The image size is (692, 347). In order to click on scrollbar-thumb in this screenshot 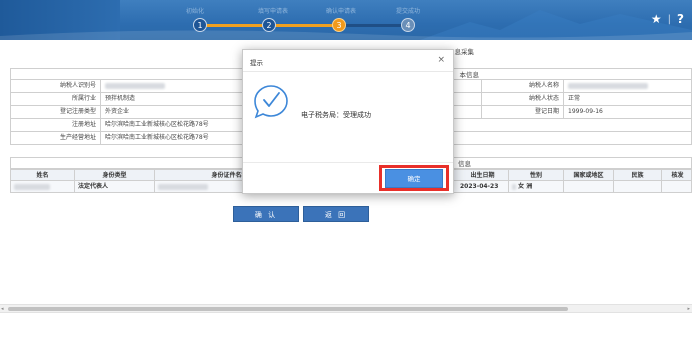, I will do `click(288, 309)`.